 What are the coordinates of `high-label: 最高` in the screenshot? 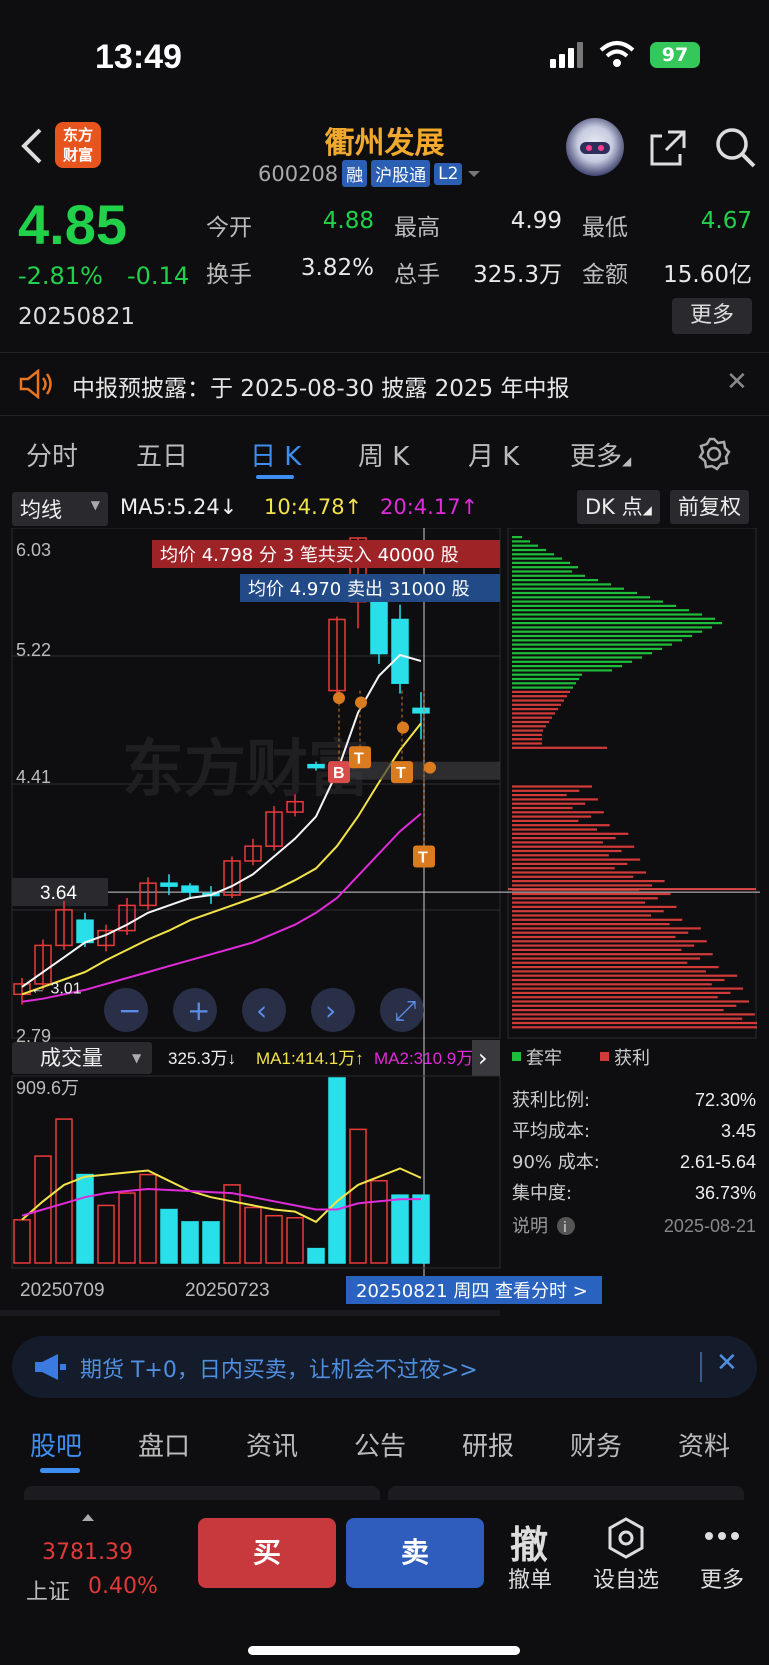 It's located at (417, 228).